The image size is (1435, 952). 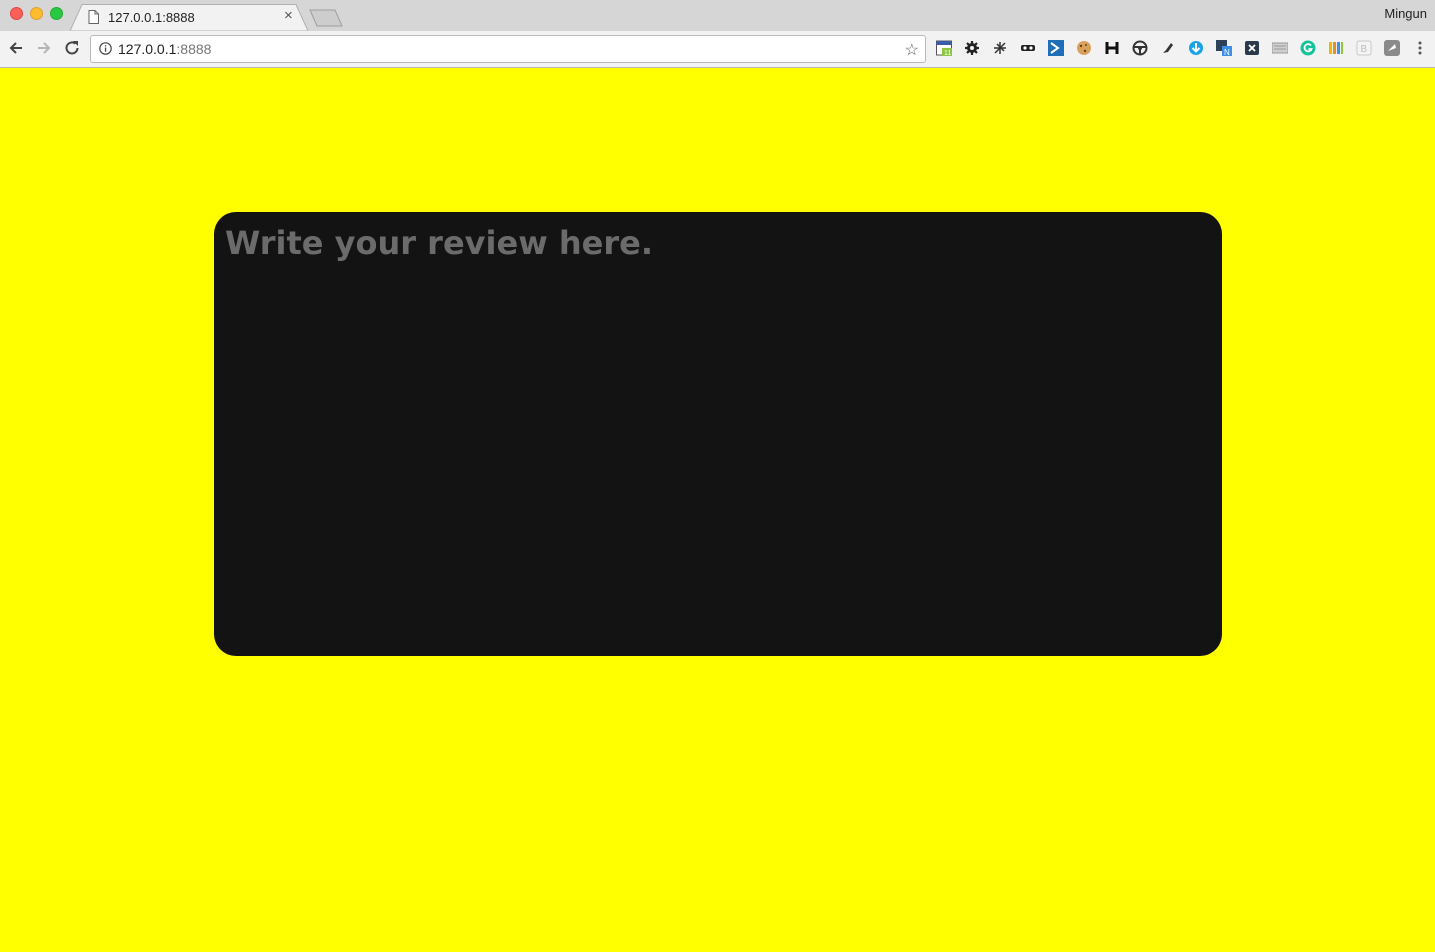 I want to click on browser-tab-active: 127.0.0.1:8888 ×, so click(x=190, y=17).